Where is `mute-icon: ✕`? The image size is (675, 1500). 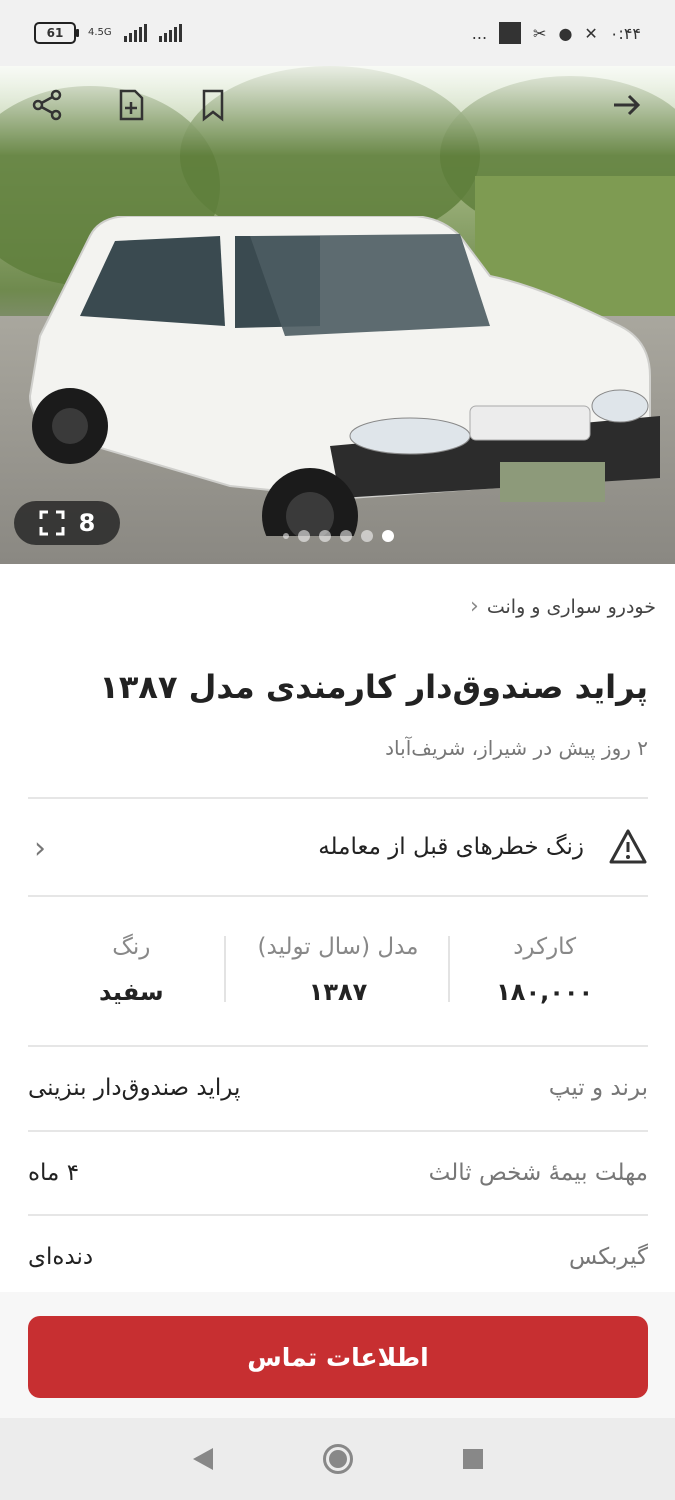
mute-icon: ✕ is located at coordinates (591, 33).